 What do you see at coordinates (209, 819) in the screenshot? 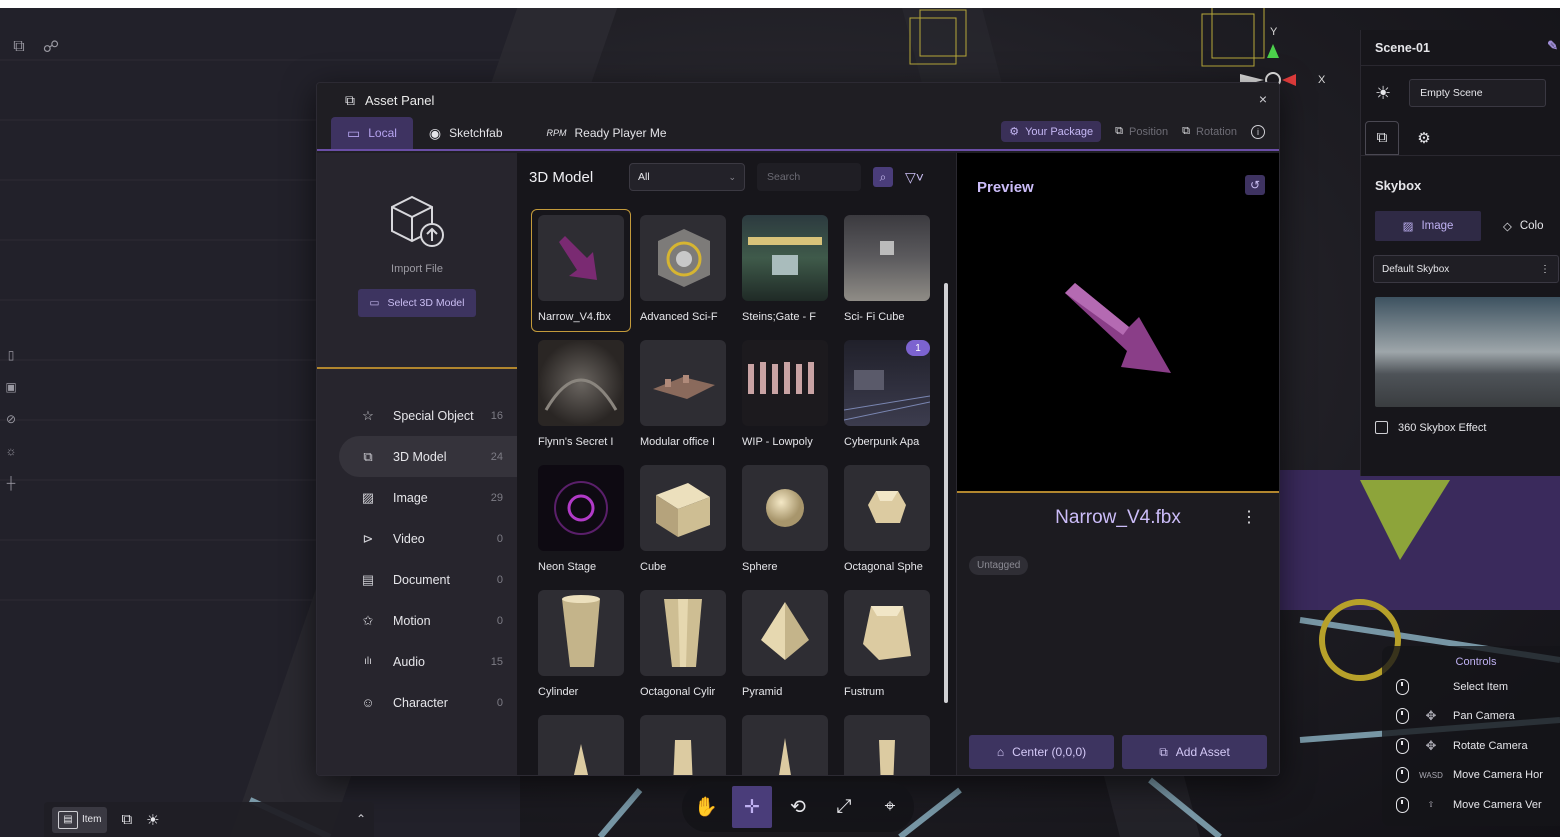
I see `bottom-left-toolbar: ▤ Item ⧉ ☀ ⌃` at bounding box center [209, 819].